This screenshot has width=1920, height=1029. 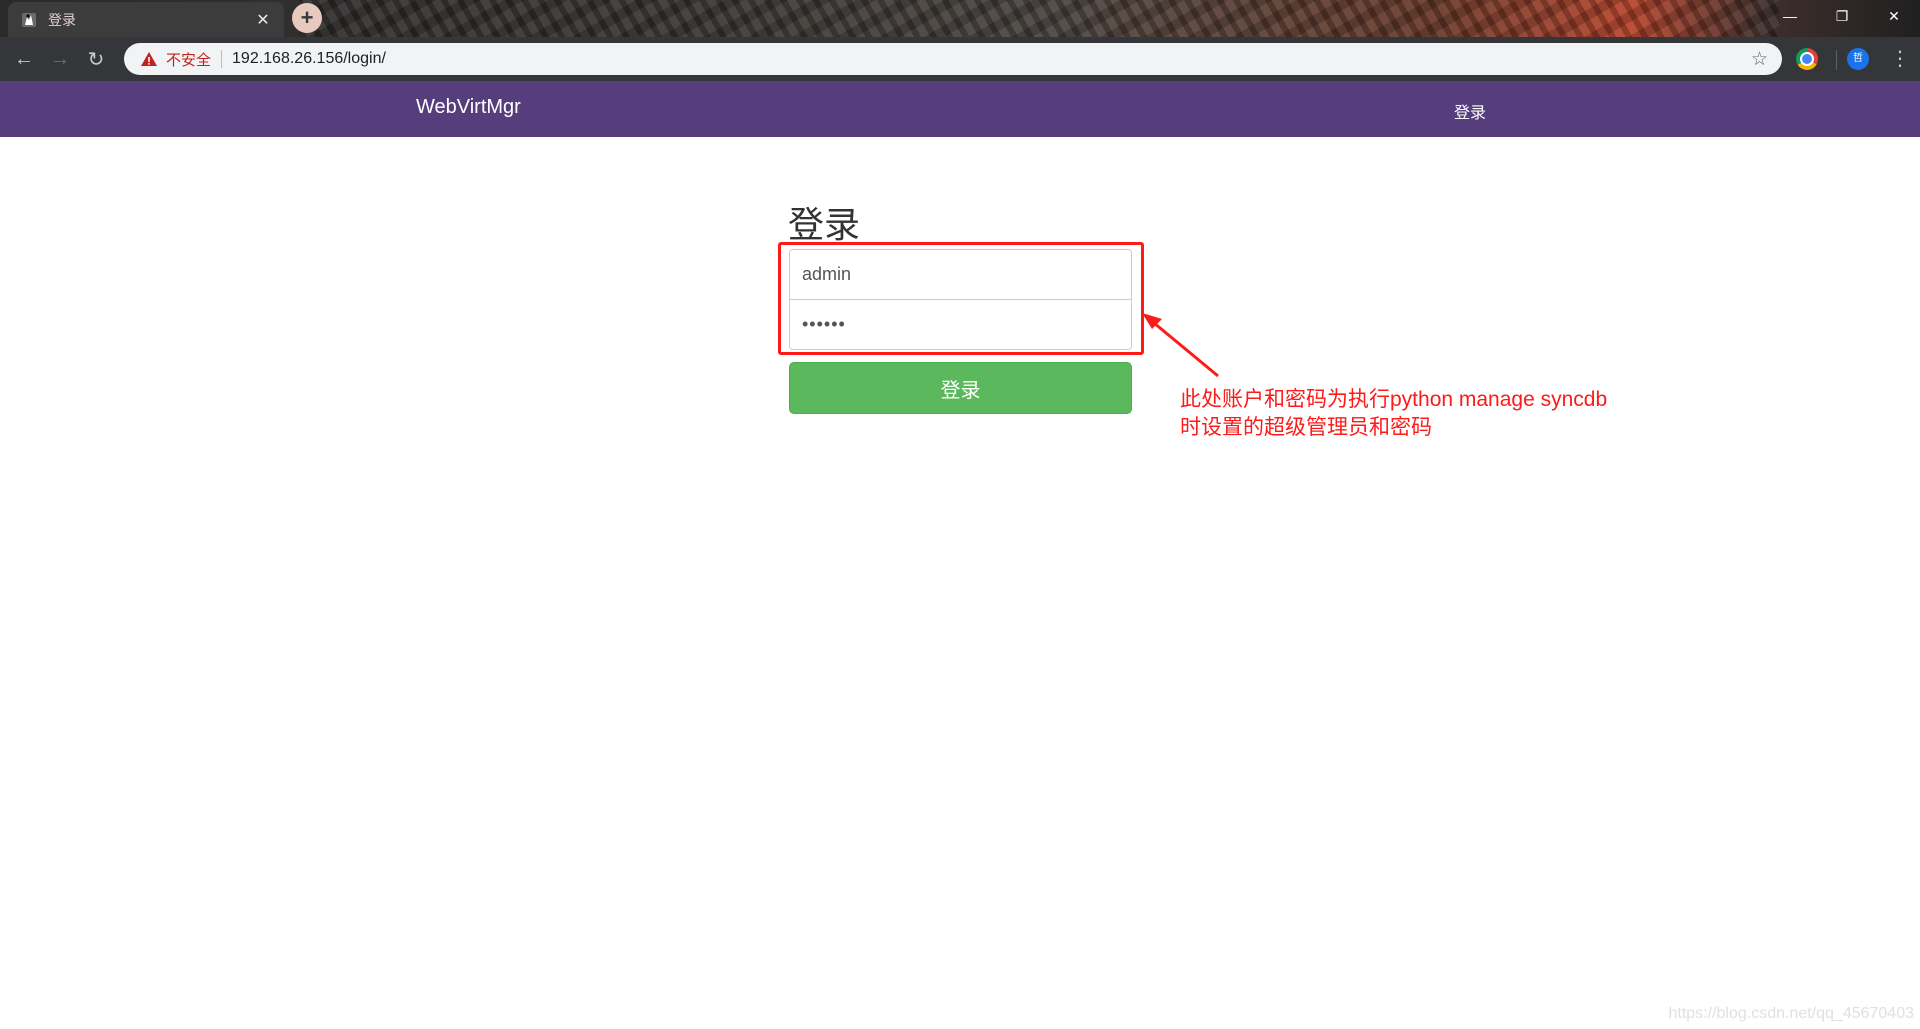 I want to click on brand-link: WebVirtMgr, so click(x=468, y=107).